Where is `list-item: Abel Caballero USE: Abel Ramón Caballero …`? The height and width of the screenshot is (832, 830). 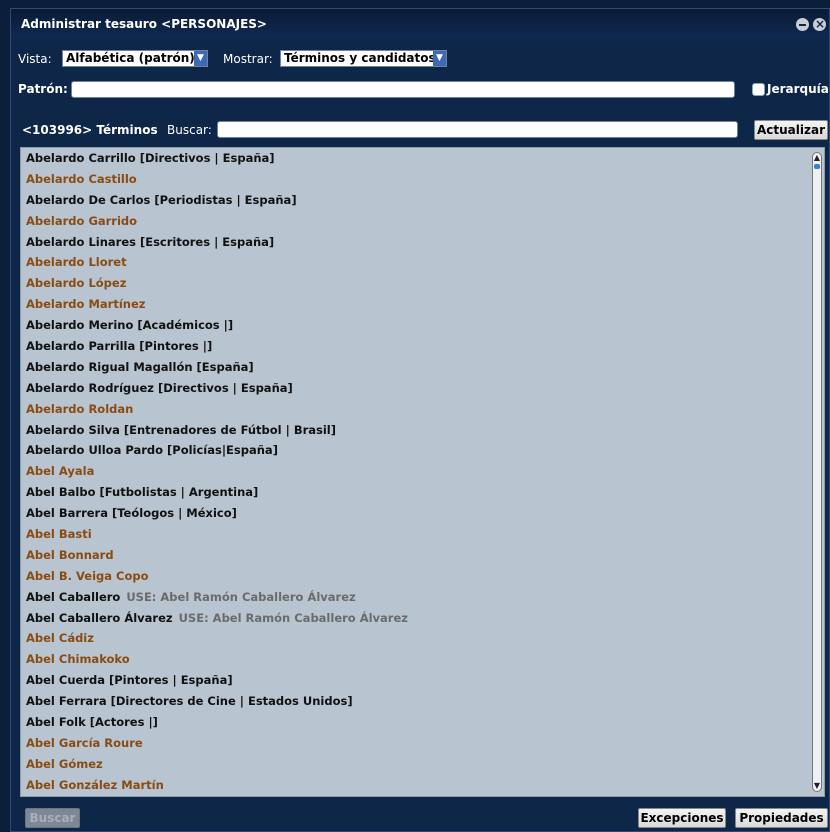 list-item: Abel Caballero USE: Abel Ramón Caballero … is located at coordinates (422, 597).